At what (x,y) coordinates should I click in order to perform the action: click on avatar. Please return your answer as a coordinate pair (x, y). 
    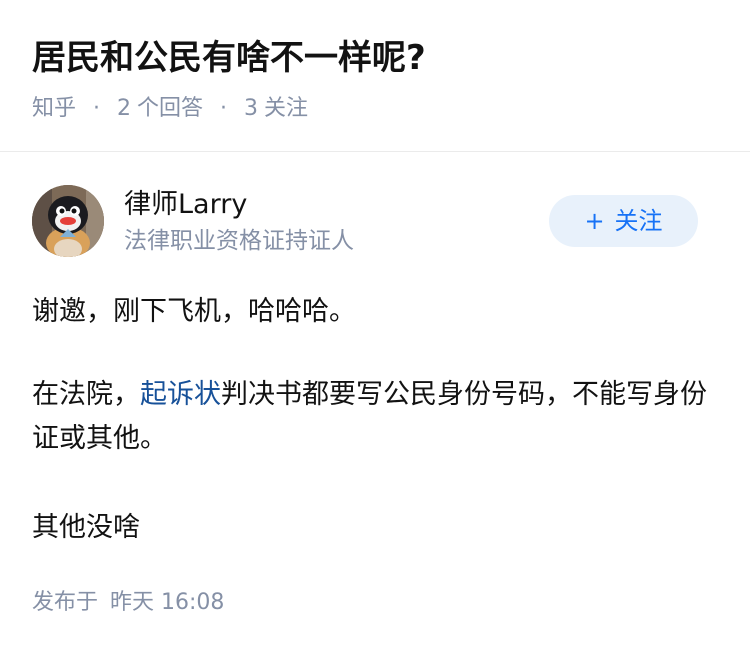
    Looking at the image, I should click on (68, 221).